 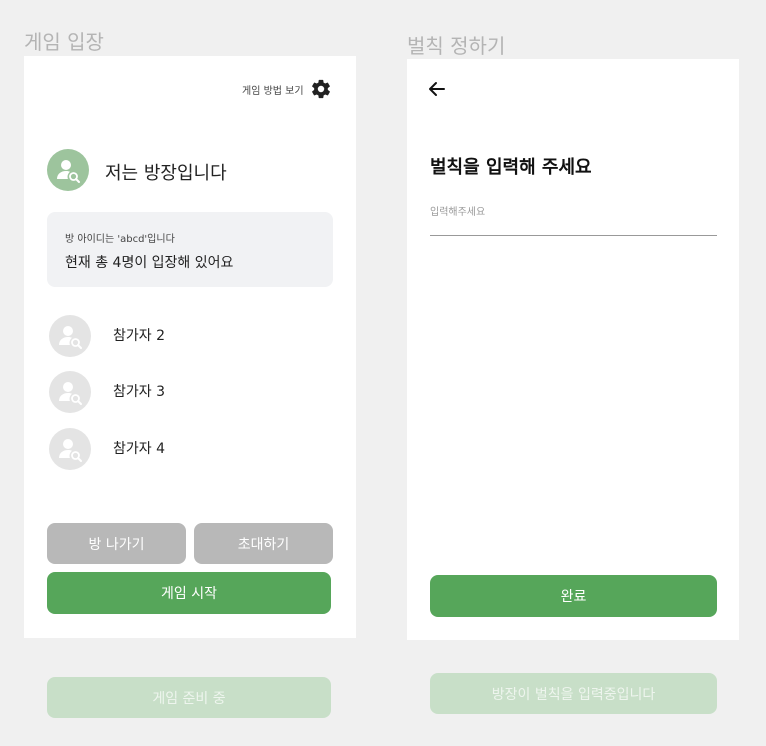 I want to click on participant-name: 참가자 3, so click(x=139, y=392).